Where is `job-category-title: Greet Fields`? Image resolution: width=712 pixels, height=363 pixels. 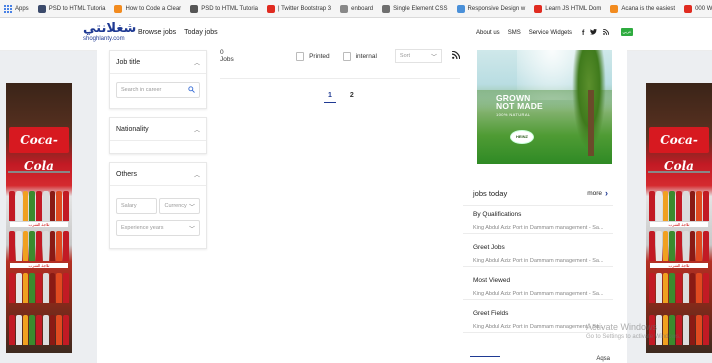 job-category-title: Greet Fields is located at coordinates (538, 313).